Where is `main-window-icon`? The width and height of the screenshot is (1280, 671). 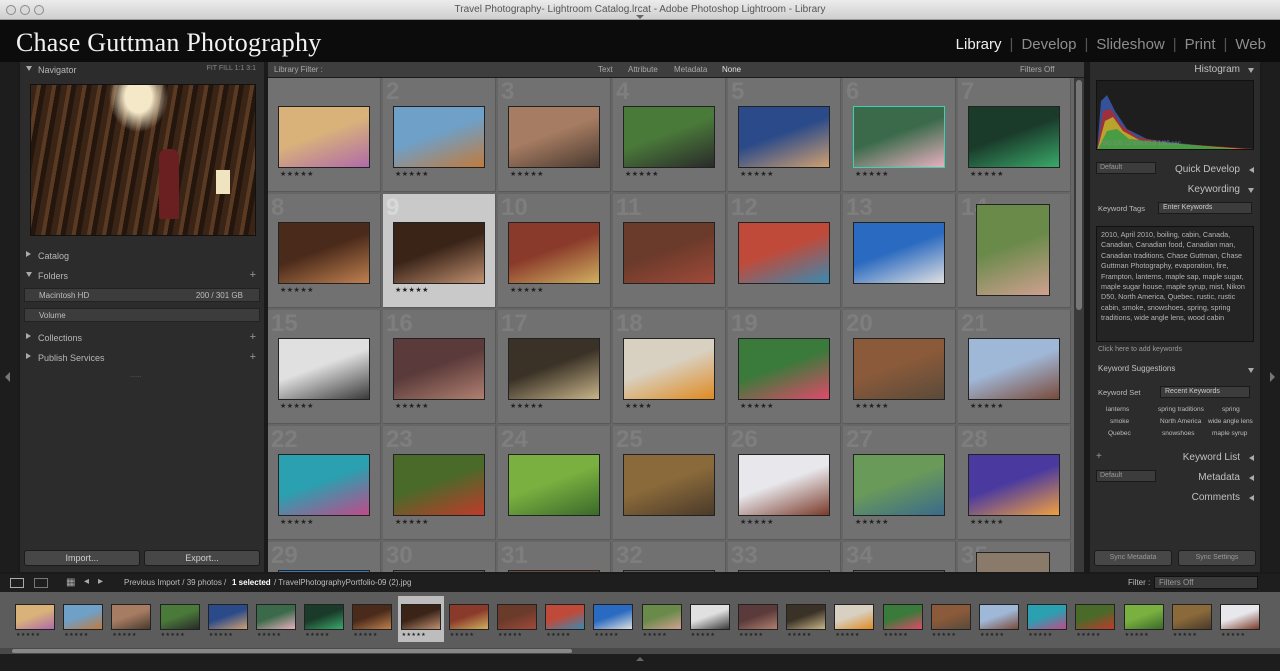 main-window-icon is located at coordinates (17, 583).